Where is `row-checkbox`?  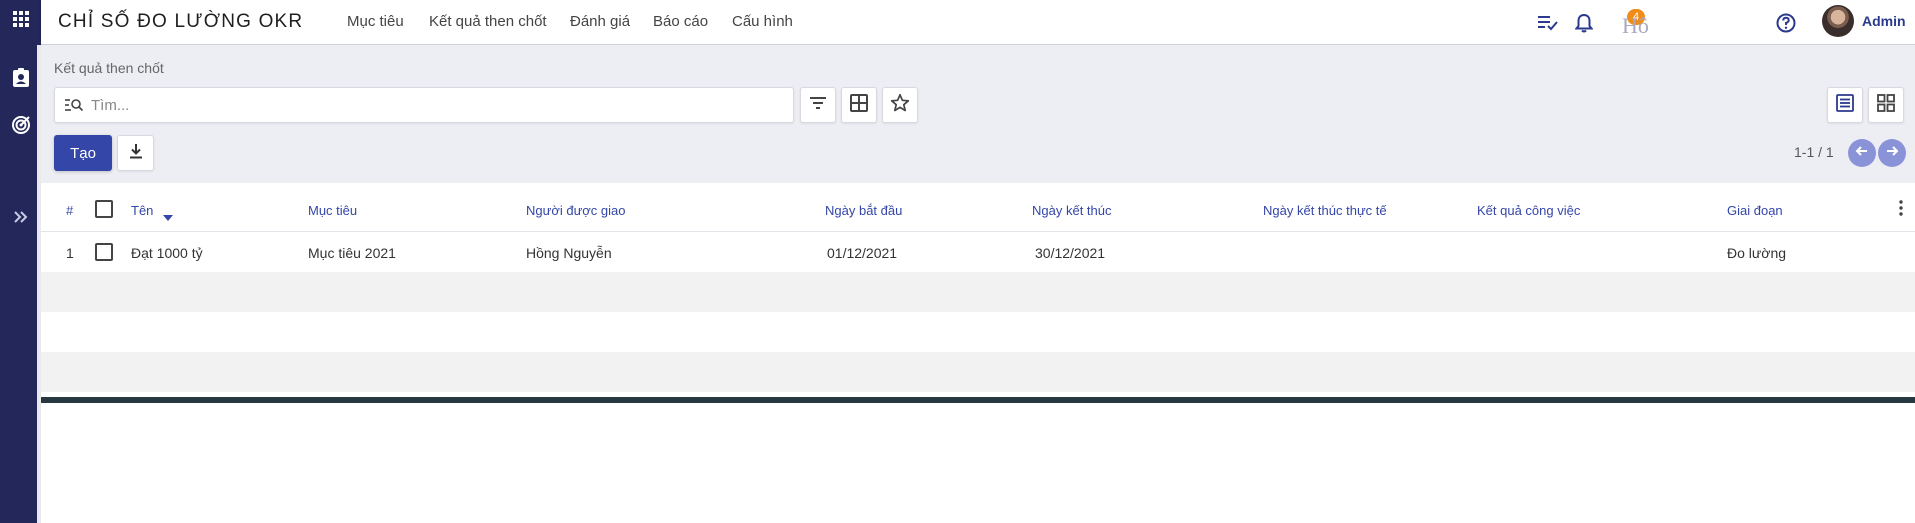
row-checkbox is located at coordinates (104, 252).